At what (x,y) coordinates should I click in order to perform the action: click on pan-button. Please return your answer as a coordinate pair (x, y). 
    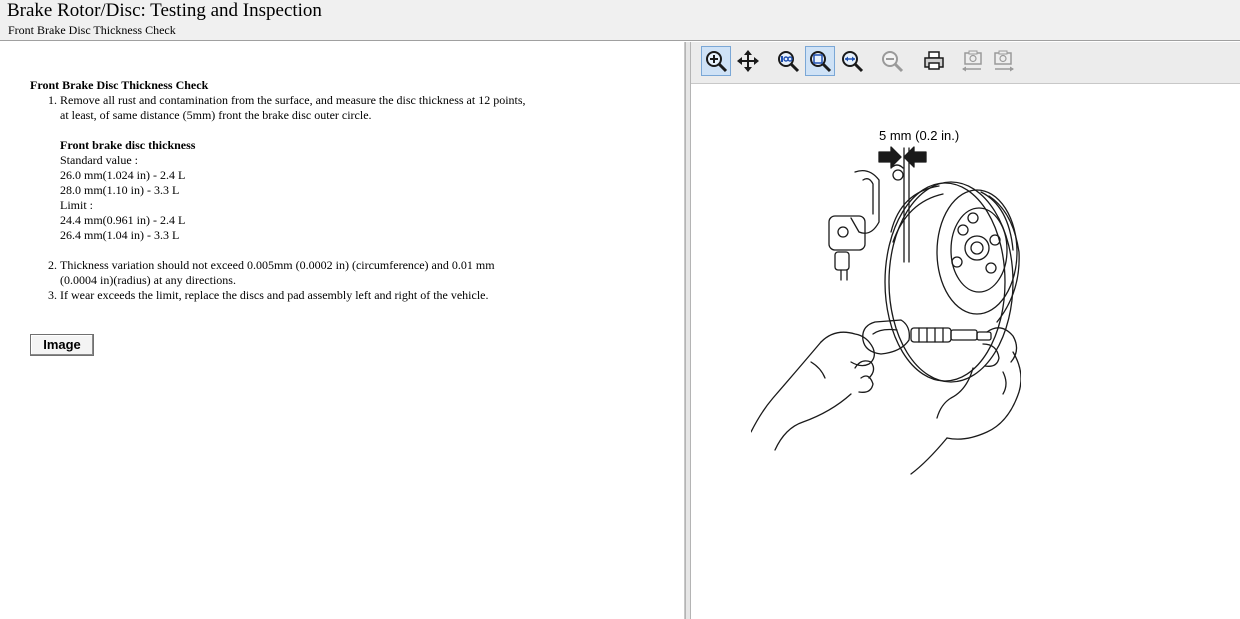
    Looking at the image, I should click on (748, 61).